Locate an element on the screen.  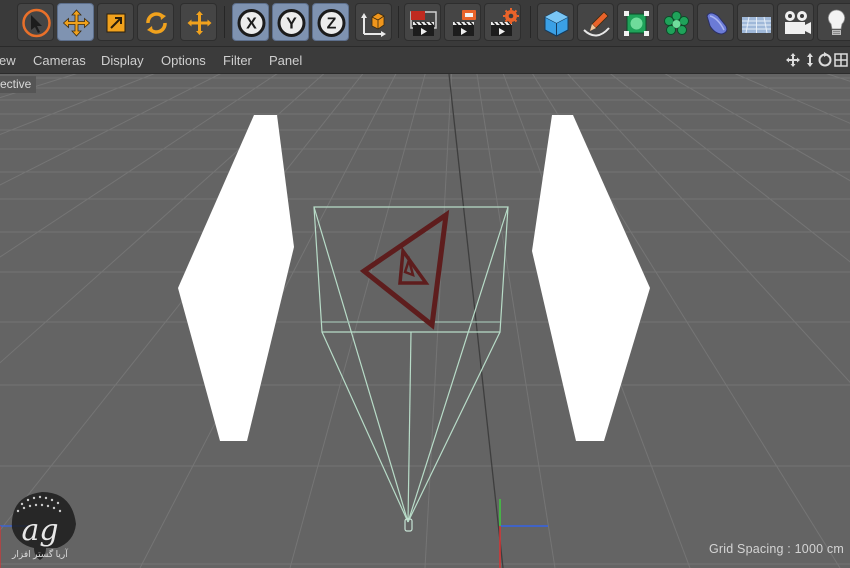
coordinate-system-icon is located at coordinates (373, 22).